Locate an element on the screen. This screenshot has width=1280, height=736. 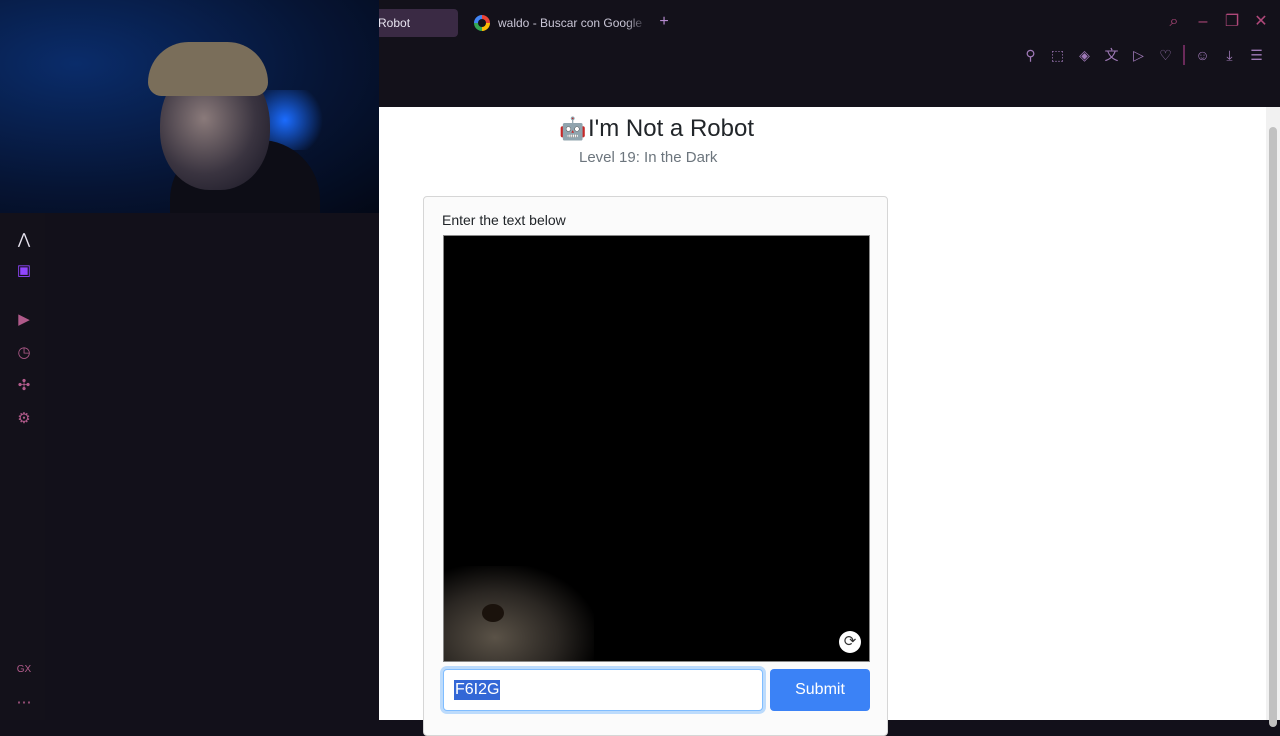
pin-icon: ⚲ is located at coordinates (1030, 55).